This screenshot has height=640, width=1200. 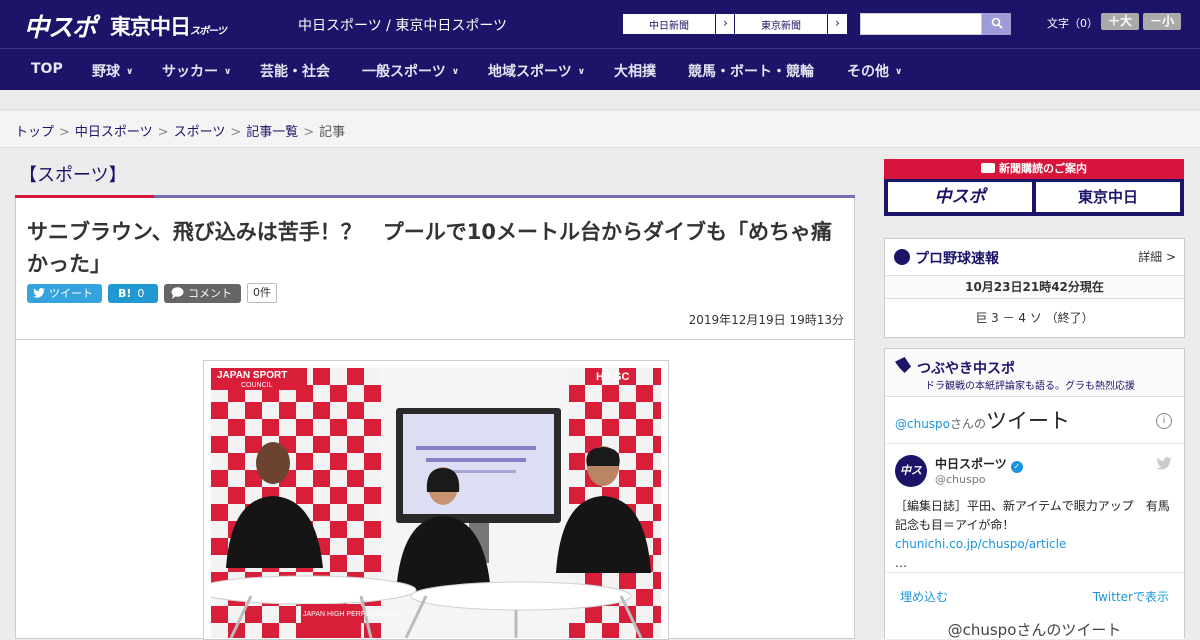 I want to click on nav-sumo: 大相撲, so click(x=635, y=71).